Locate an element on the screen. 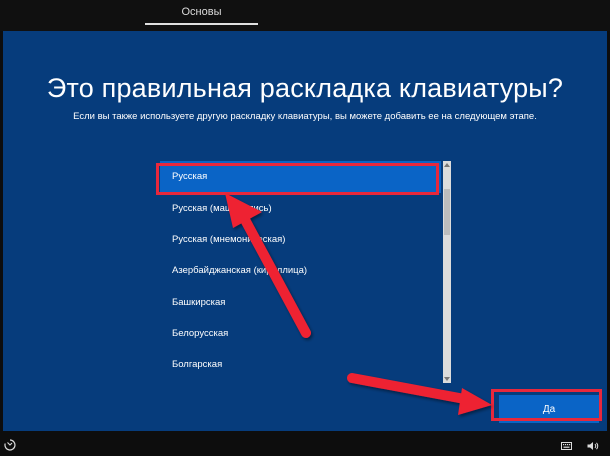 Image resolution: width=610 pixels, height=456 pixels. list-item-russian: Русская is located at coordinates (300, 177).